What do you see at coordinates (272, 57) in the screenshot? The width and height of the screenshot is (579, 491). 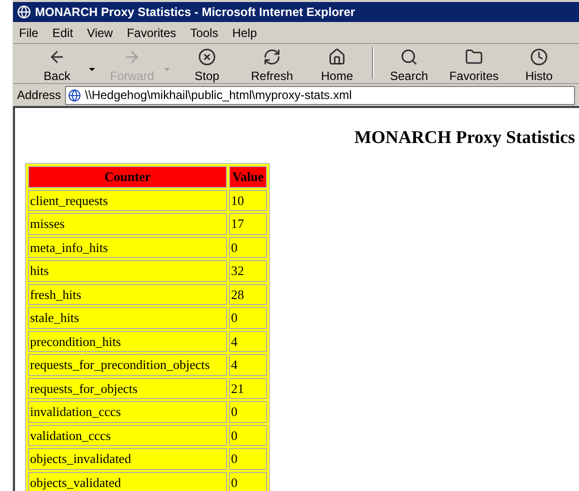 I see `refresh-icon` at bounding box center [272, 57].